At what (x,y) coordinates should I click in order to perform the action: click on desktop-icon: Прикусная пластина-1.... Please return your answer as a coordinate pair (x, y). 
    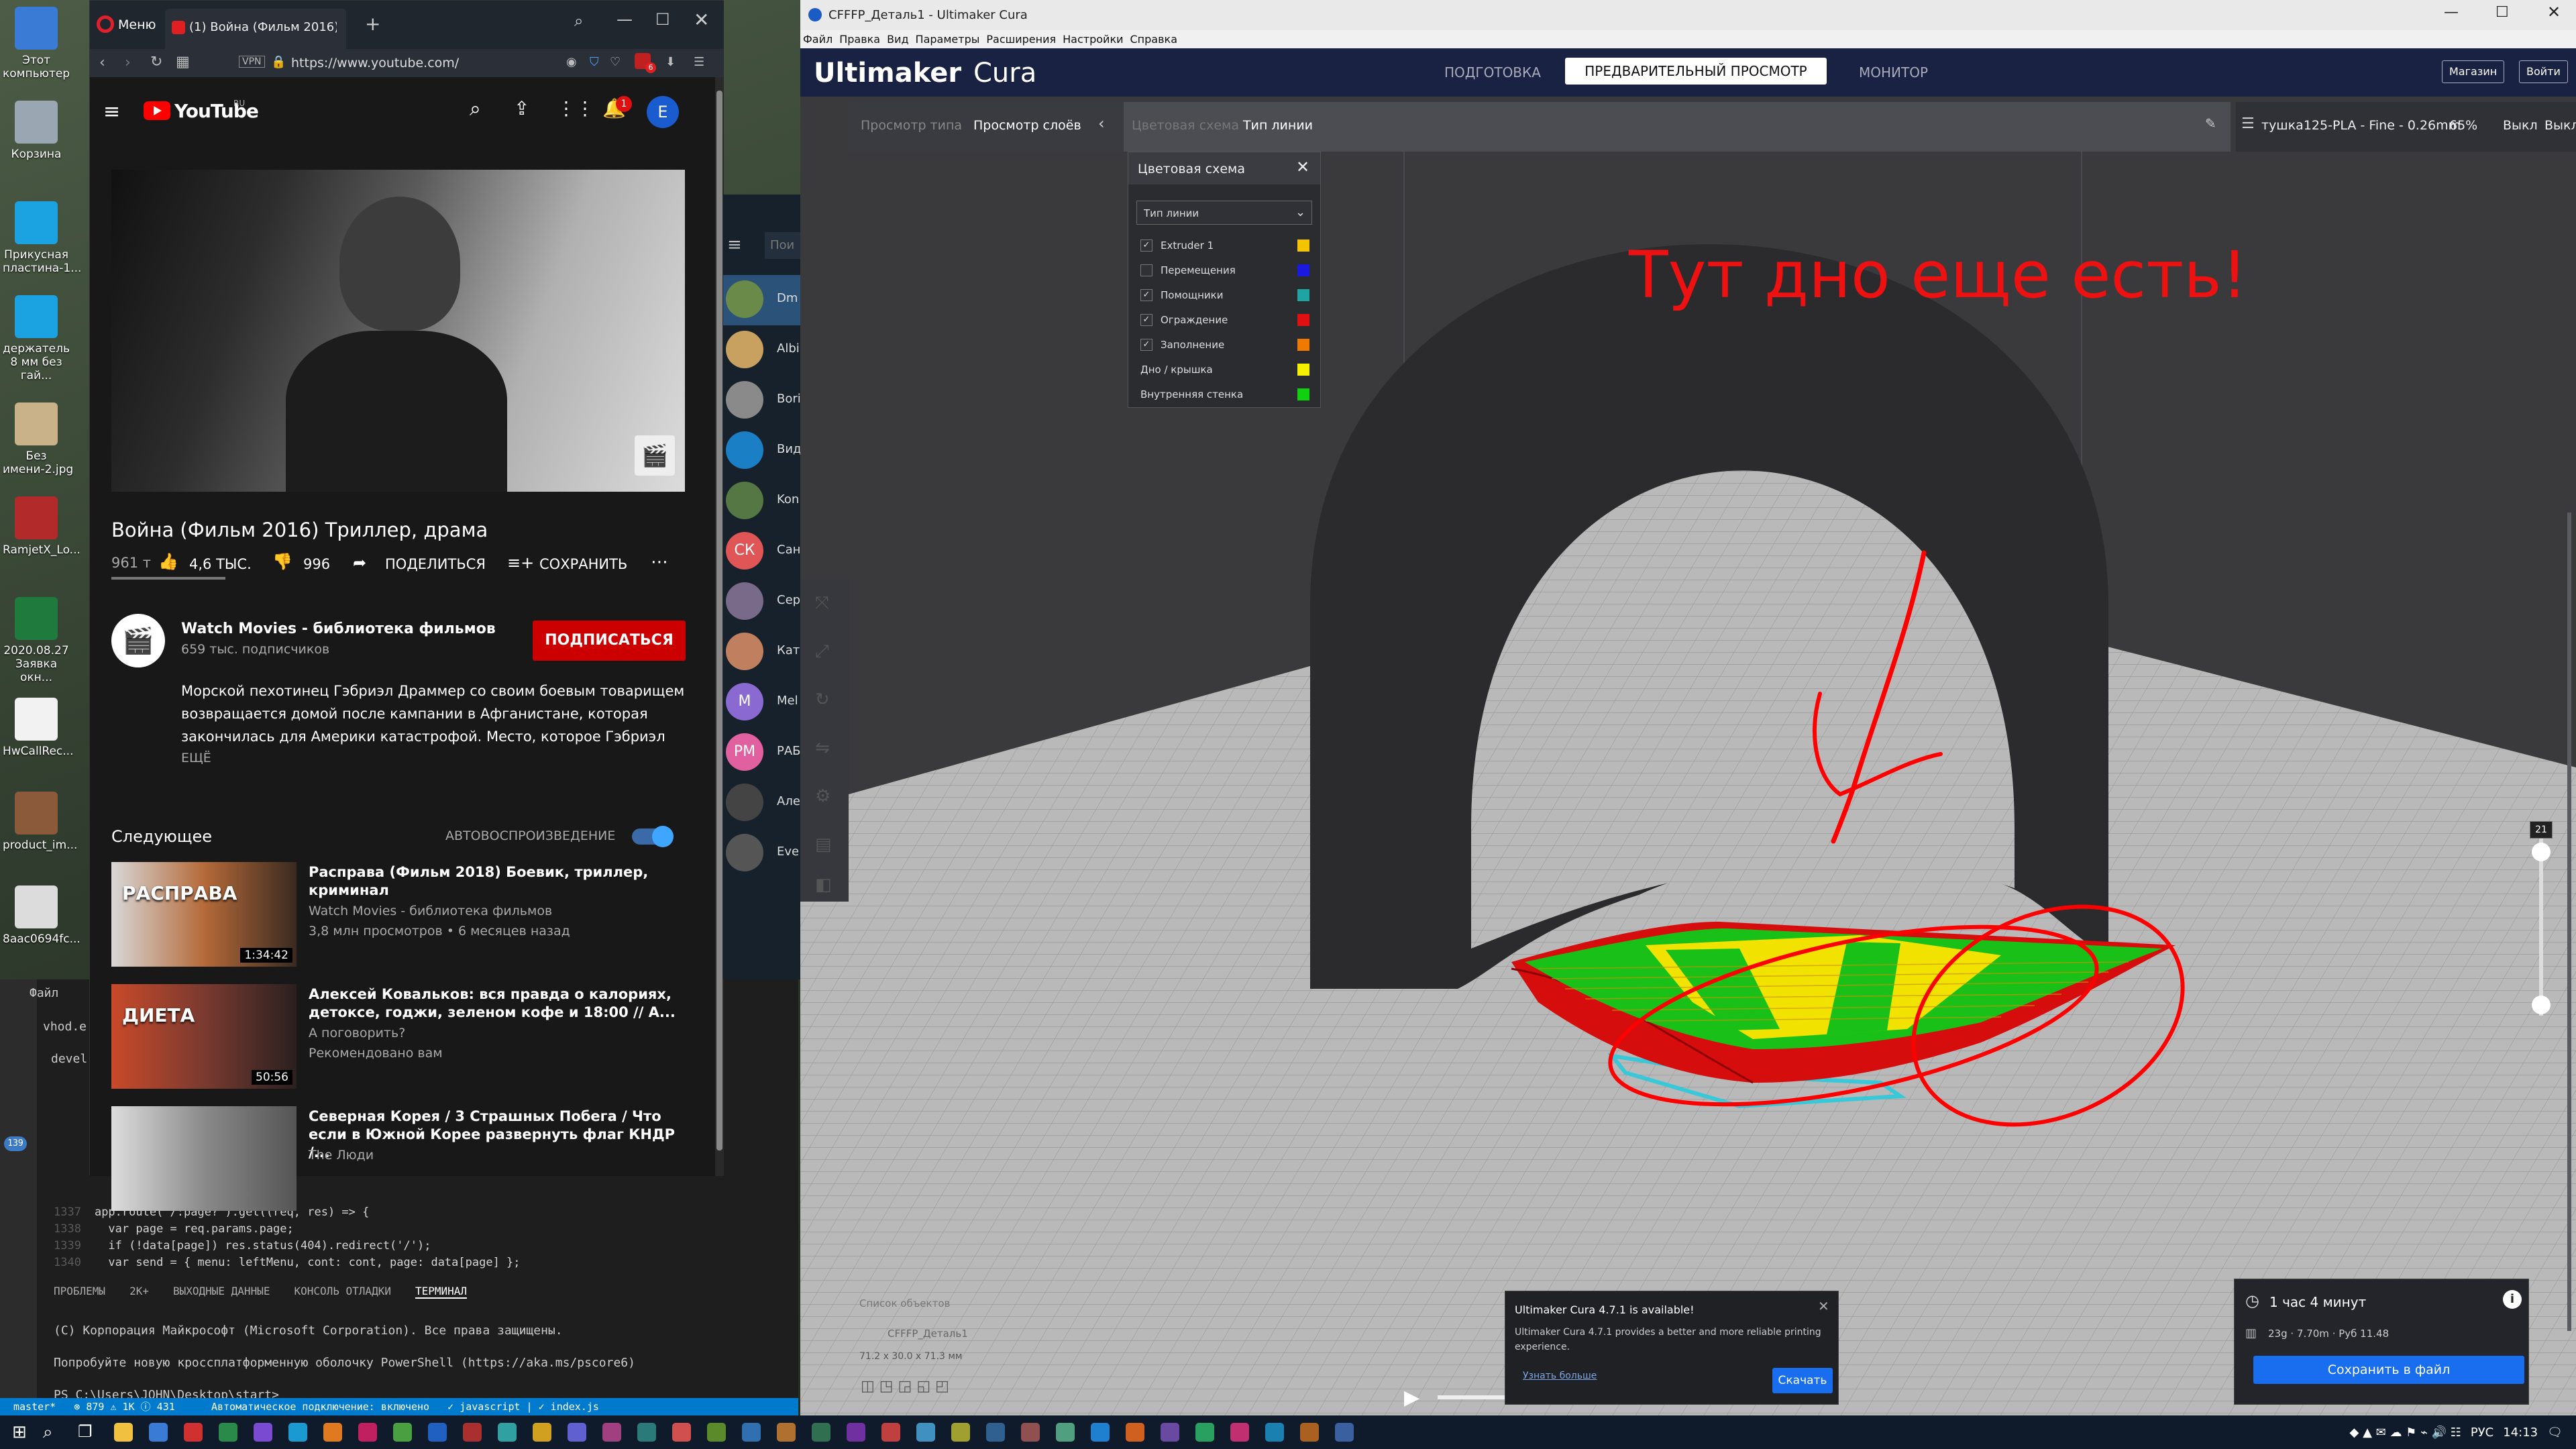
    Looking at the image, I should click on (42, 238).